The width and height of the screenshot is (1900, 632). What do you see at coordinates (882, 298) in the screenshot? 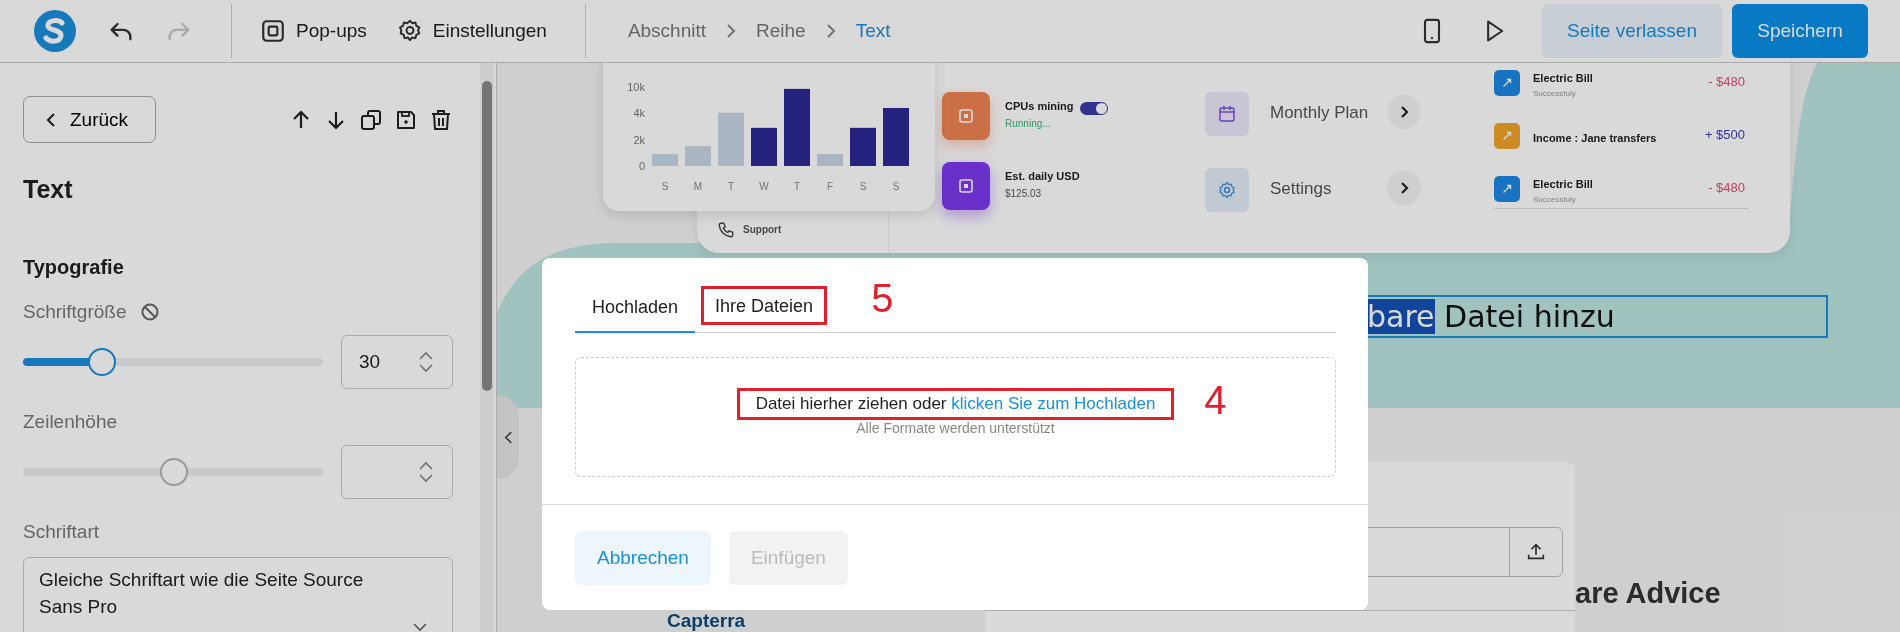
I see `annotation-number: 5` at bounding box center [882, 298].